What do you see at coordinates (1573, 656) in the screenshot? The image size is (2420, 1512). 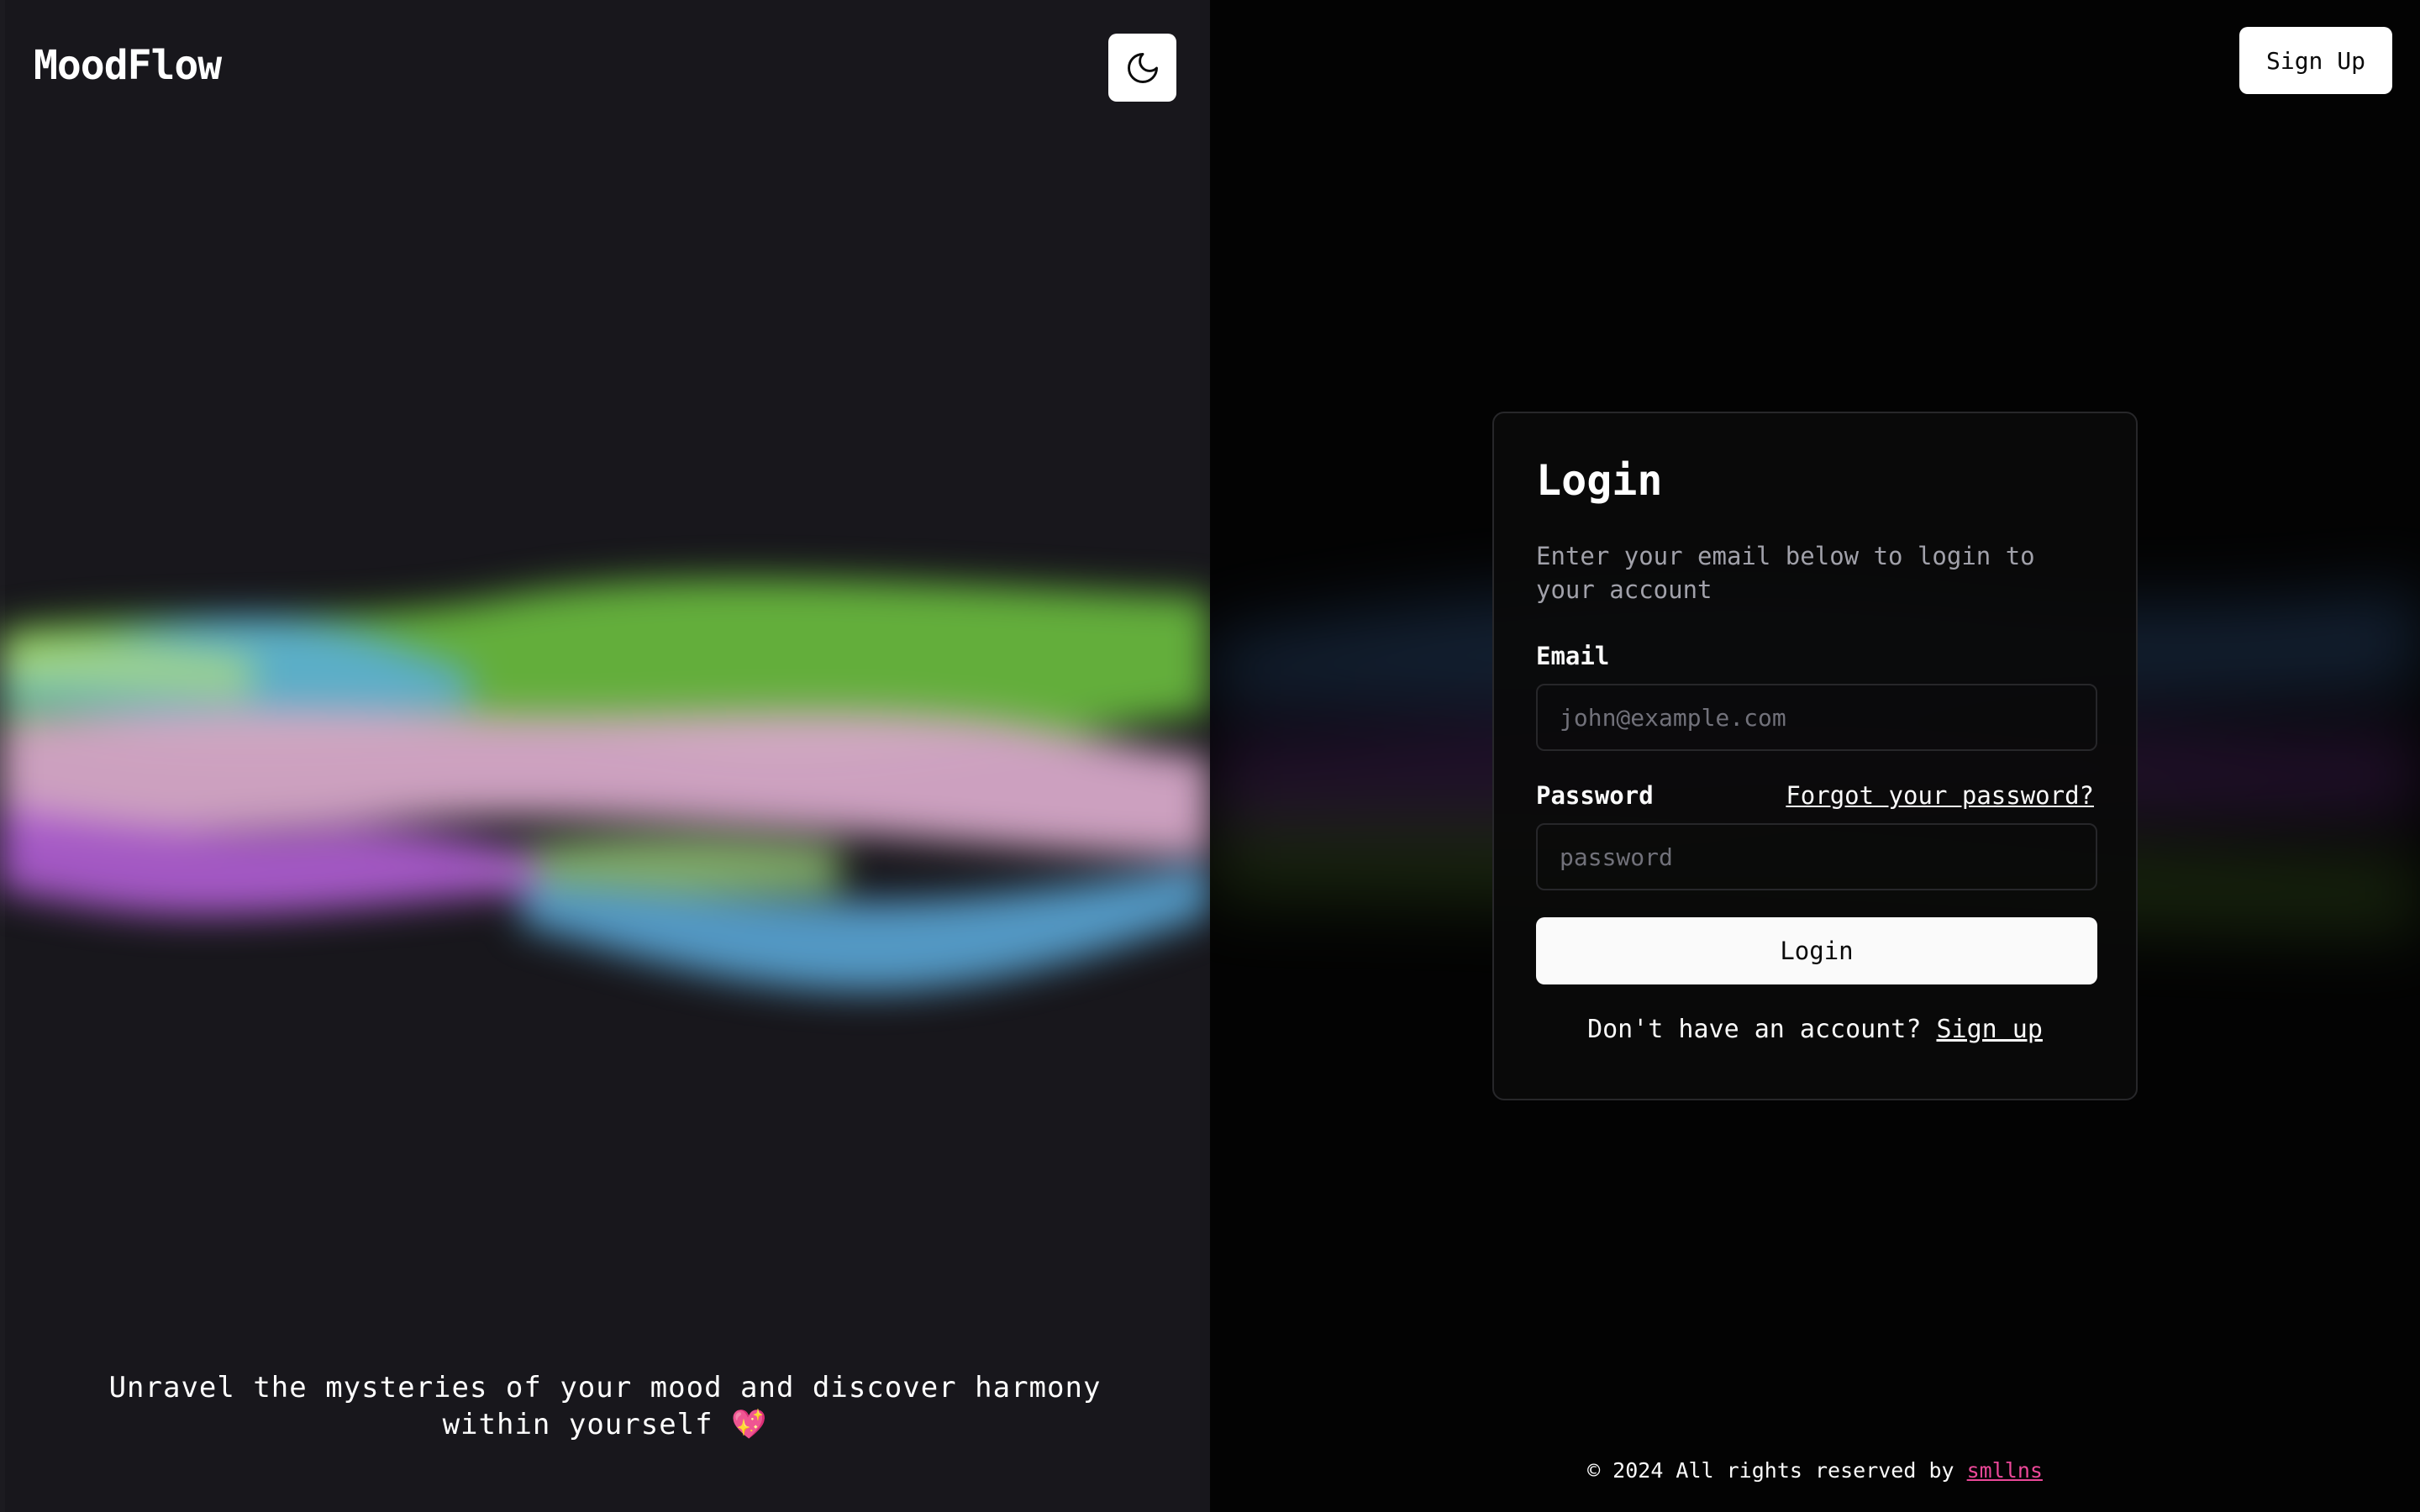 I see `email-label: Email` at bounding box center [1573, 656].